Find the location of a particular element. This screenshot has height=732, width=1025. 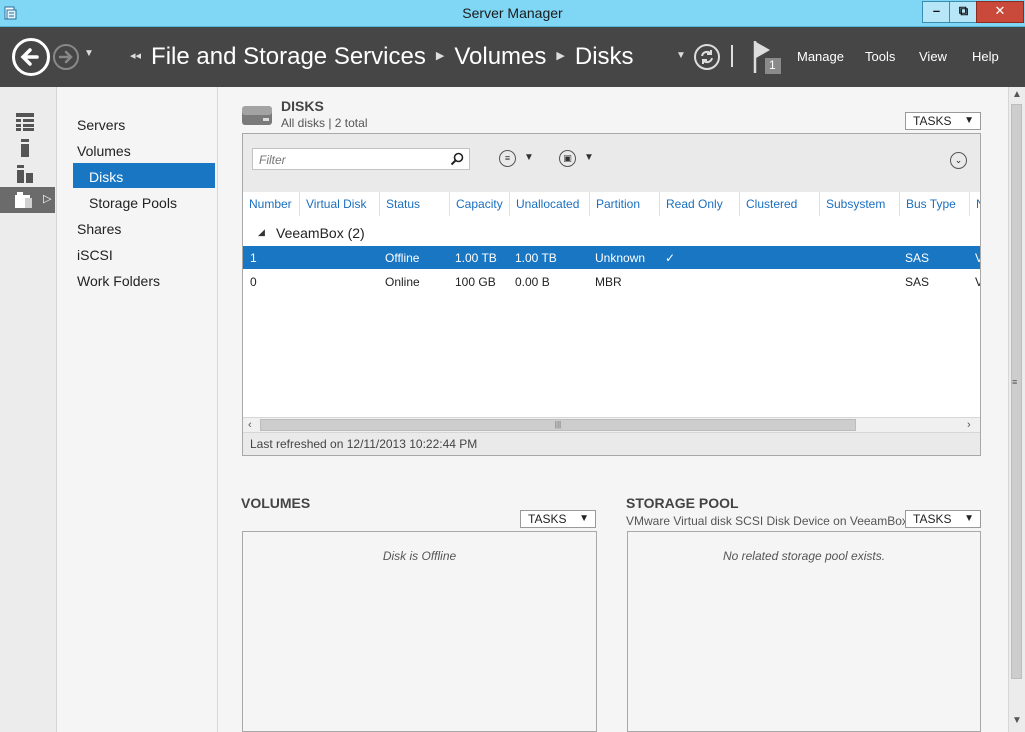

column-header-partition: Partition is located at coordinates (624, 204).